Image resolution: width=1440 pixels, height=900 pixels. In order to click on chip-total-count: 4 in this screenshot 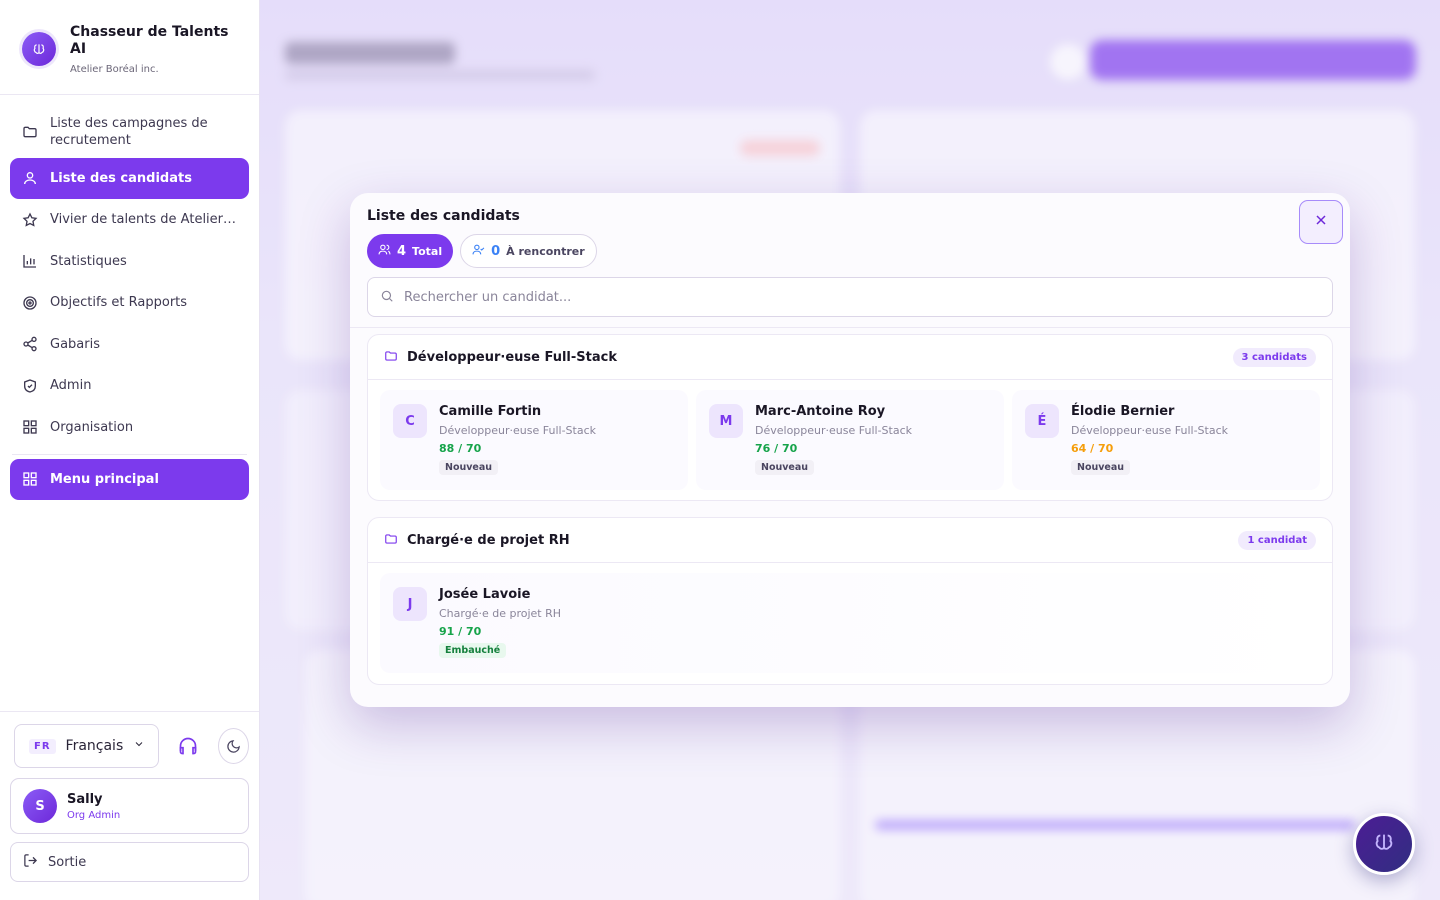, I will do `click(402, 251)`.